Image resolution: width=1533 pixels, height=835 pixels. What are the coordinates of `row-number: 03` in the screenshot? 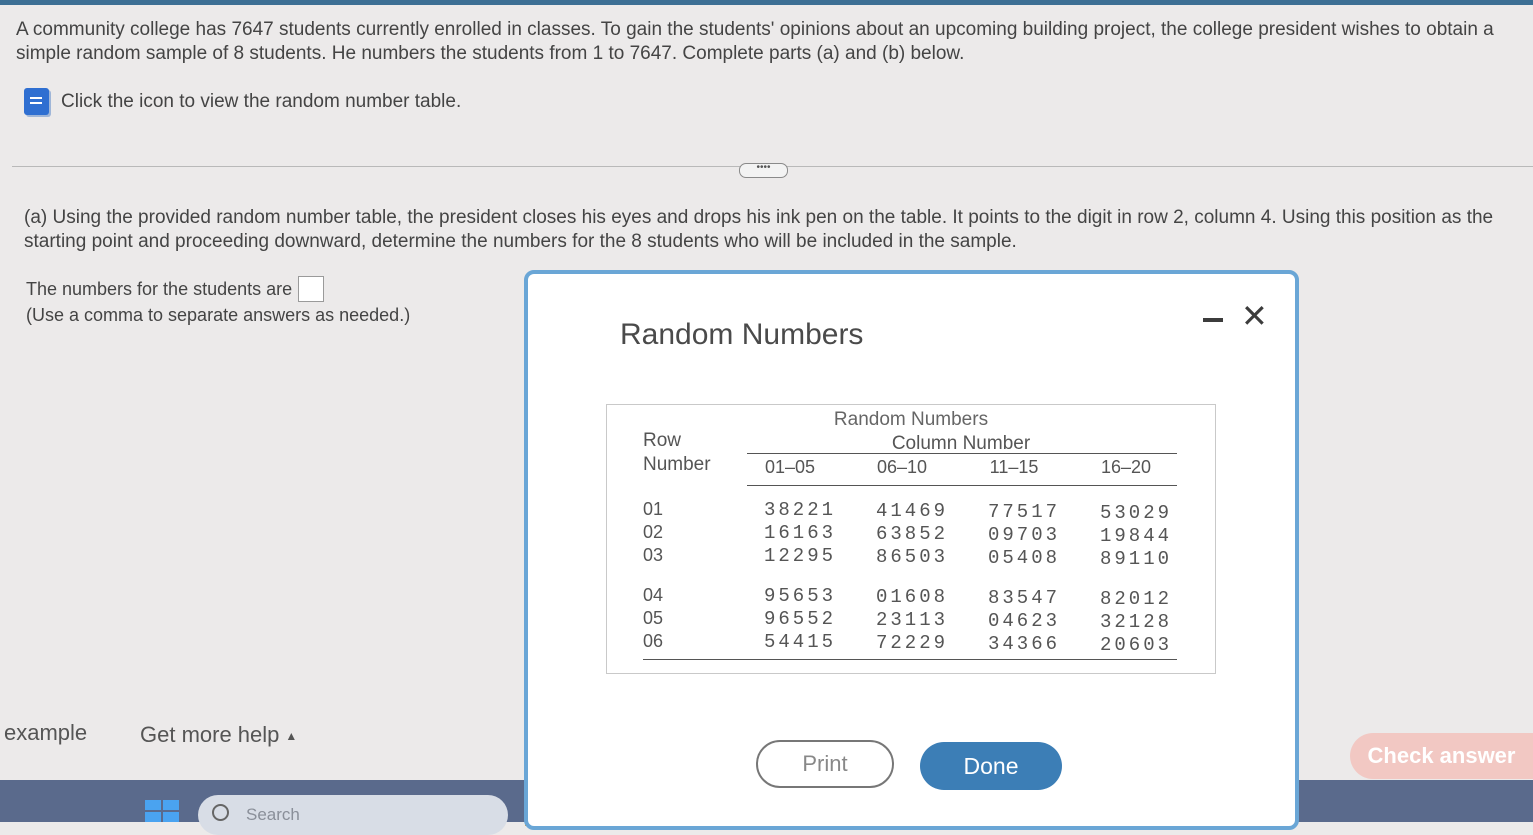 It's located at (653, 555).